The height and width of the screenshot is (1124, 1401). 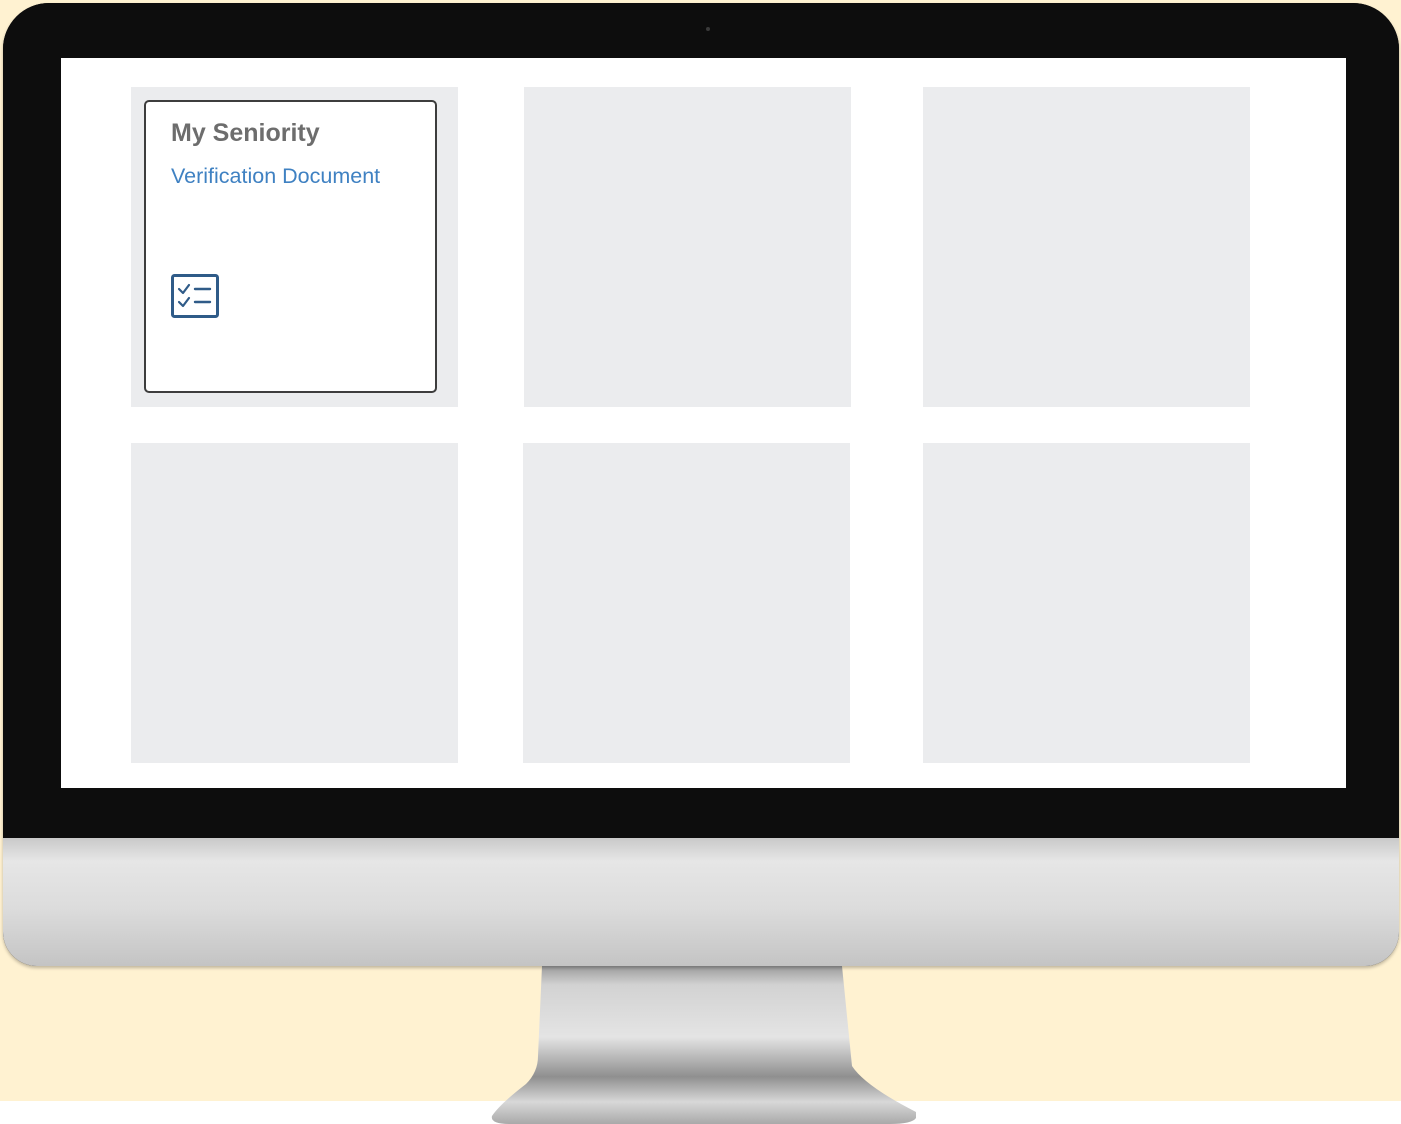 What do you see at coordinates (245, 133) in the screenshot?
I see `tile-title: My Seniority` at bounding box center [245, 133].